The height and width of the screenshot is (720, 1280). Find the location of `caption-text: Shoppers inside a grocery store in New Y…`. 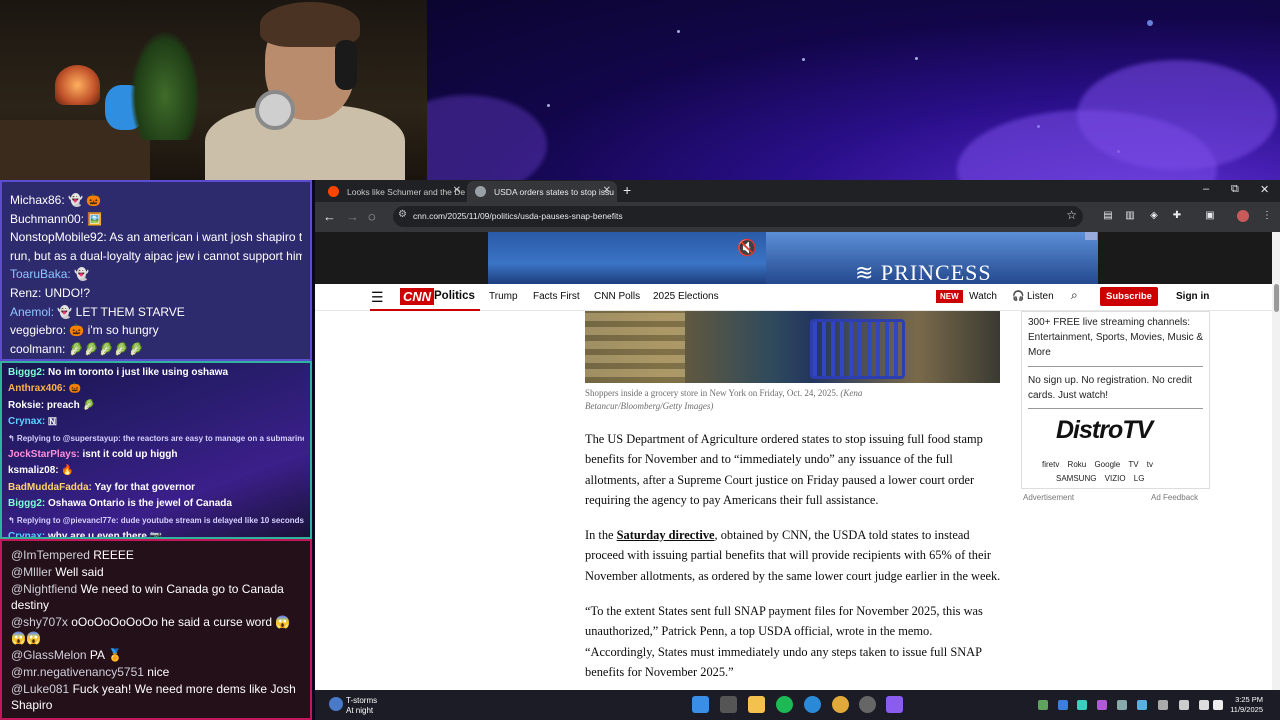

caption-text: Shoppers inside a grocery store in New Y… is located at coordinates (712, 393).